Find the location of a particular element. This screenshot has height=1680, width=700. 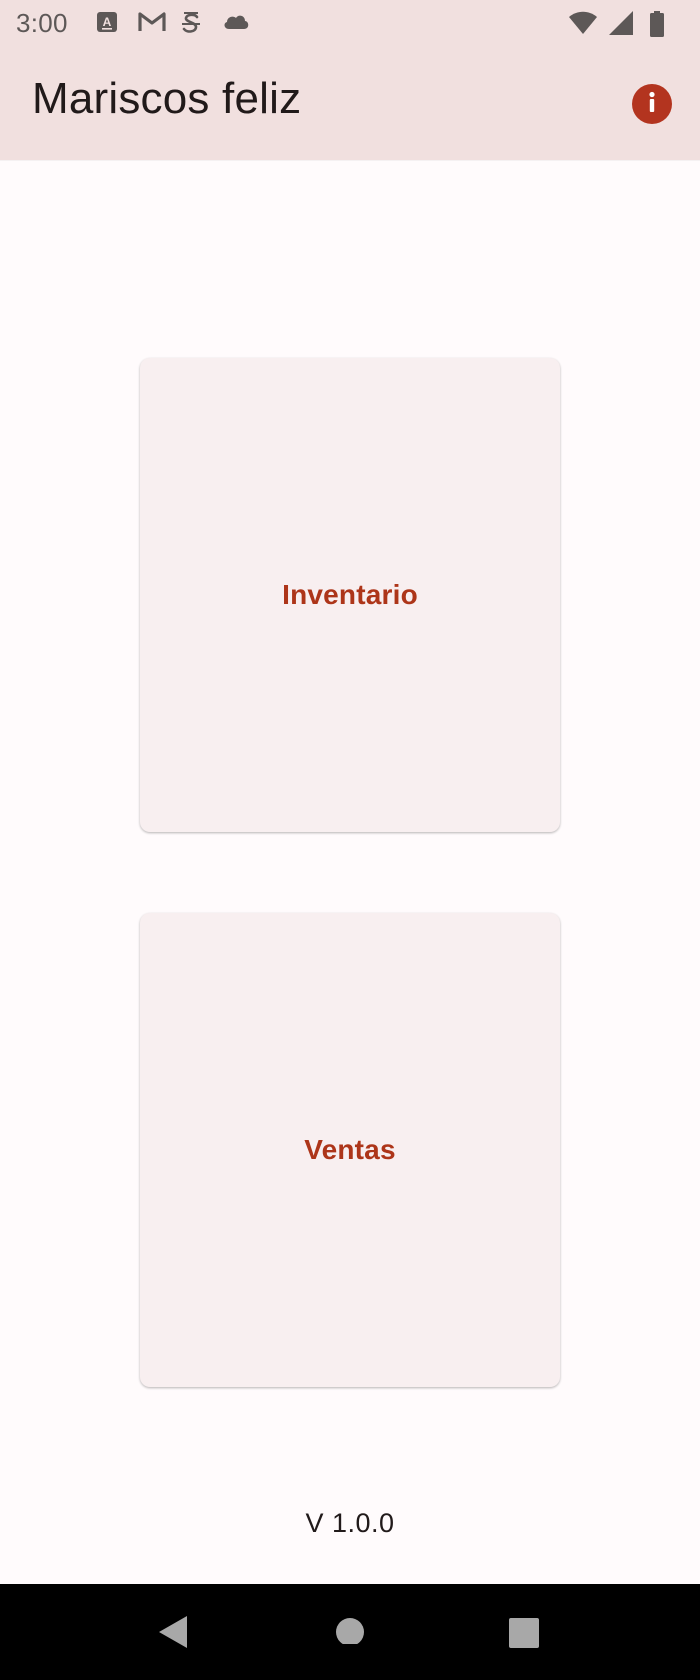

home-icon is located at coordinates (350, 1633).